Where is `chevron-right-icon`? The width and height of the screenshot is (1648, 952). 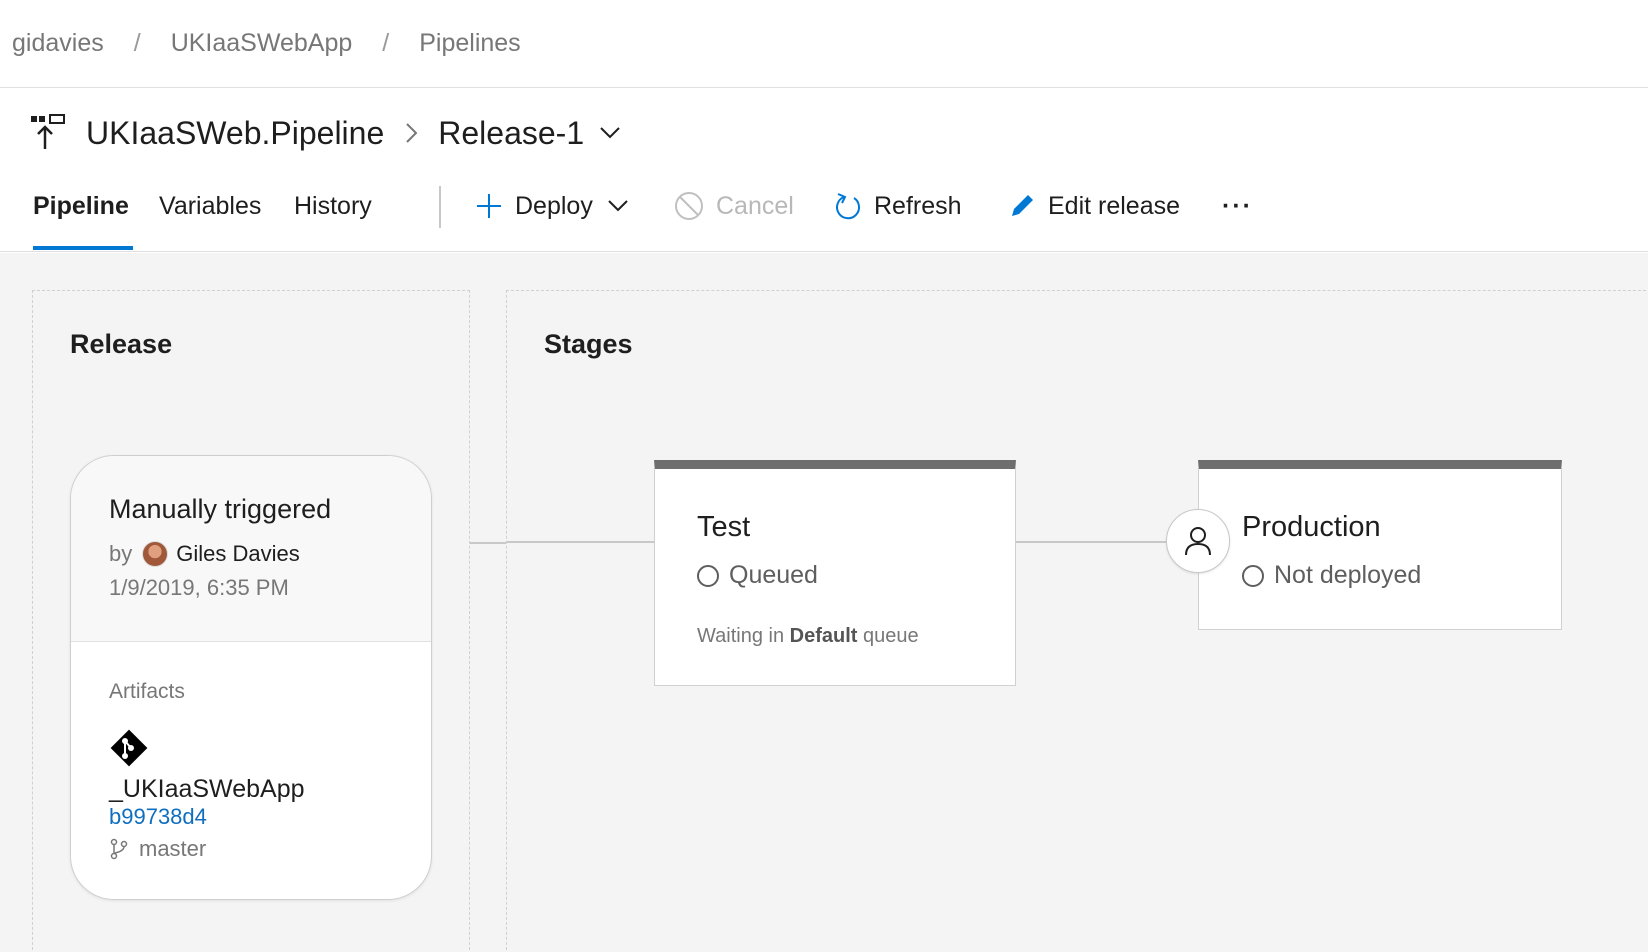
chevron-right-icon is located at coordinates (412, 133).